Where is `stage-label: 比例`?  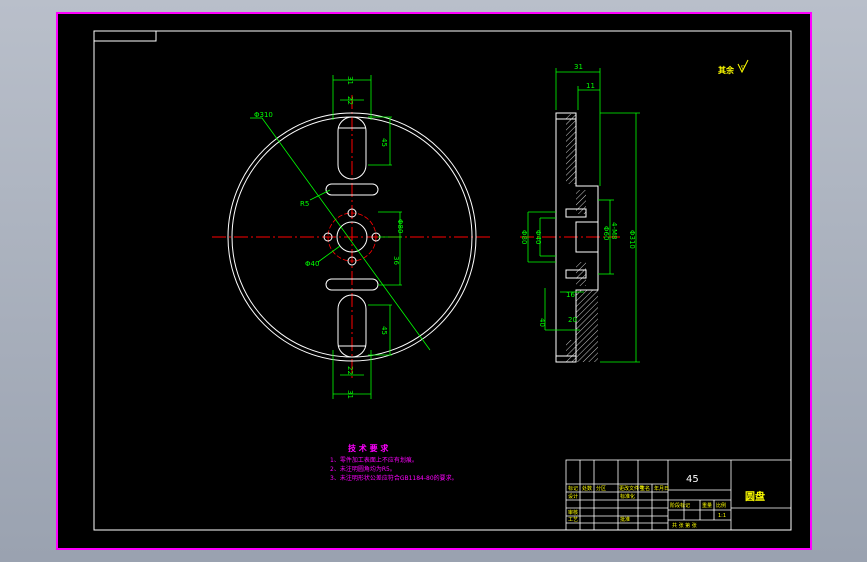 stage-label: 比例 is located at coordinates (721, 505).